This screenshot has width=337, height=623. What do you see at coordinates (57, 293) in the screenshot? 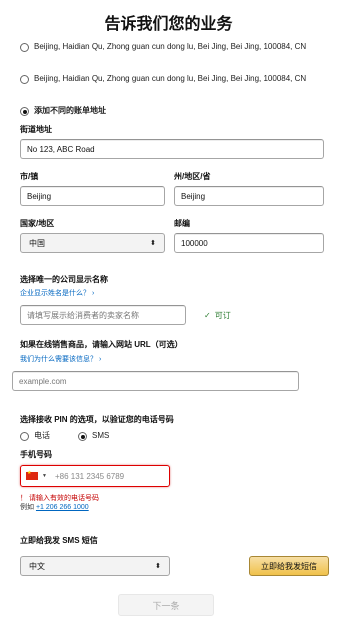
I see `company-help-link: 企业显示姓名是什么？ ›` at bounding box center [57, 293].